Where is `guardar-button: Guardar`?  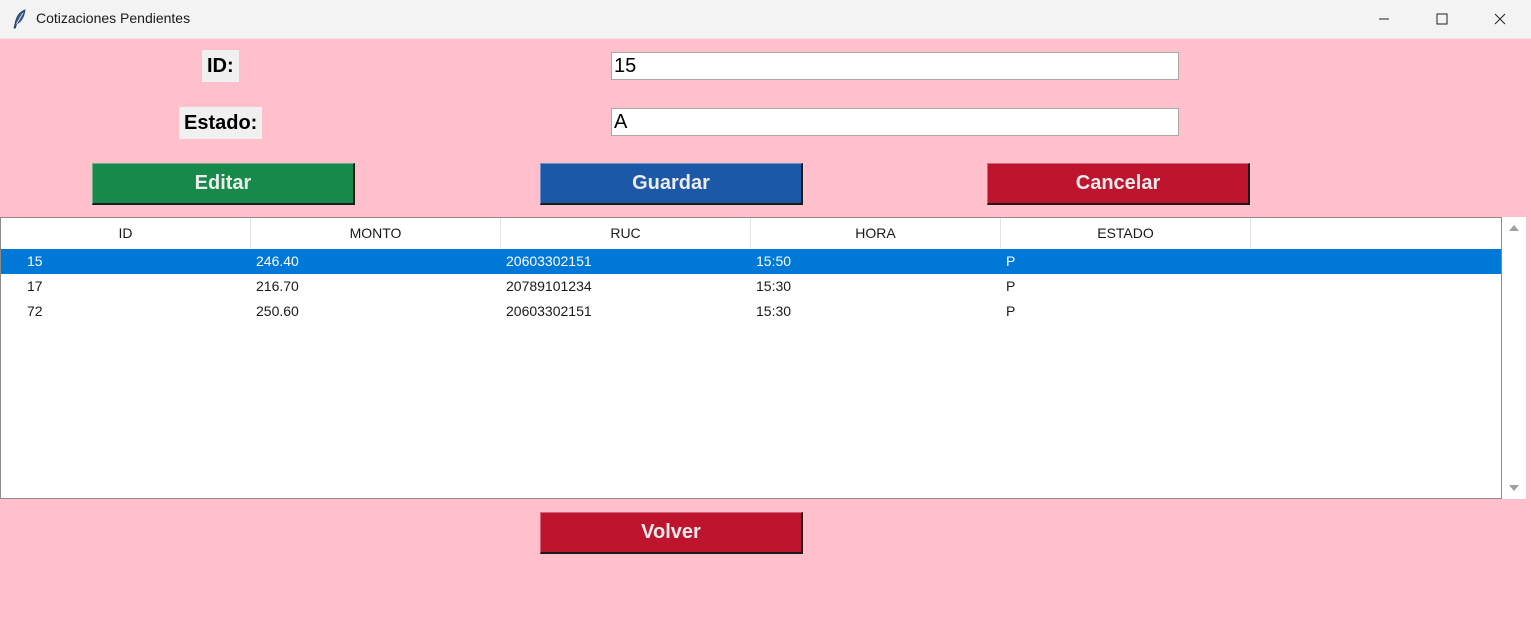
guardar-button: Guardar is located at coordinates (671, 184).